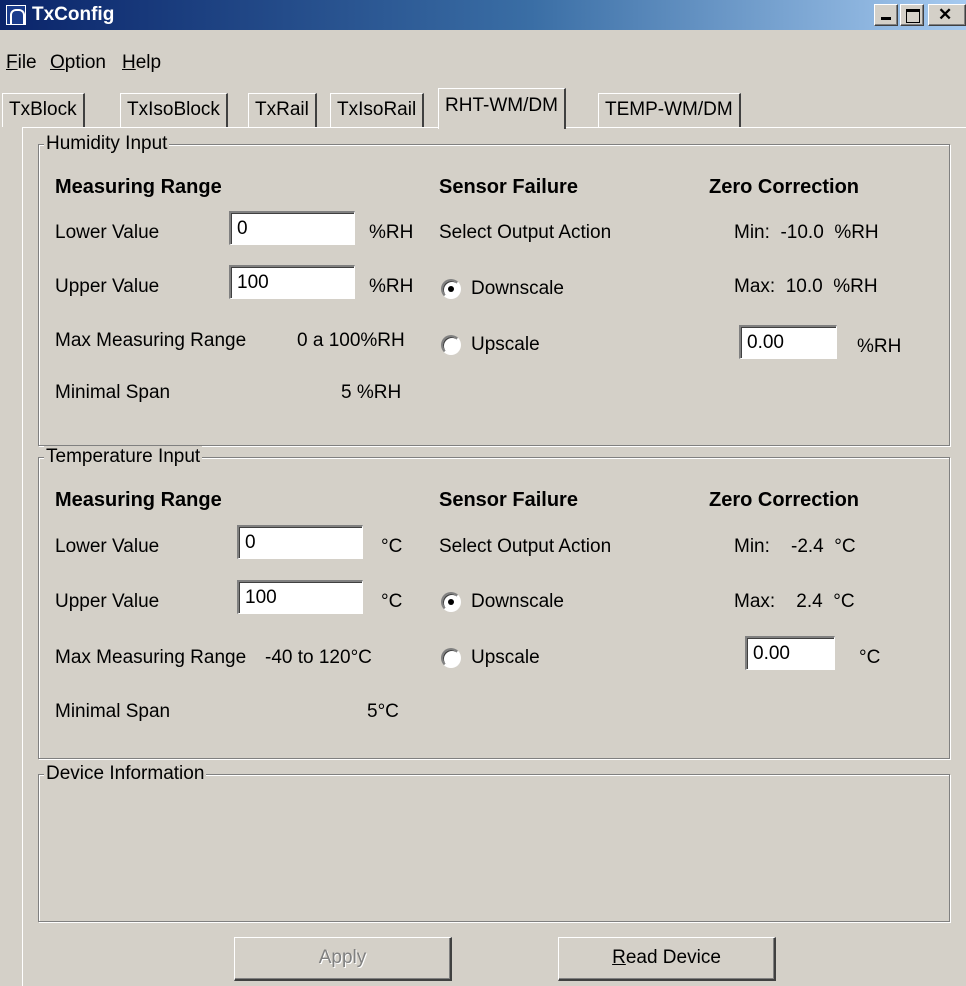  I want to click on humidity-zero-min: Min: -10.0 %RH, so click(806, 232).